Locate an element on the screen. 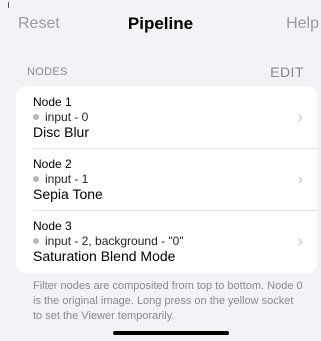 This screenshot has width=321, height=341. node-input-text: input - 0 is located at coordinates (67, 117).